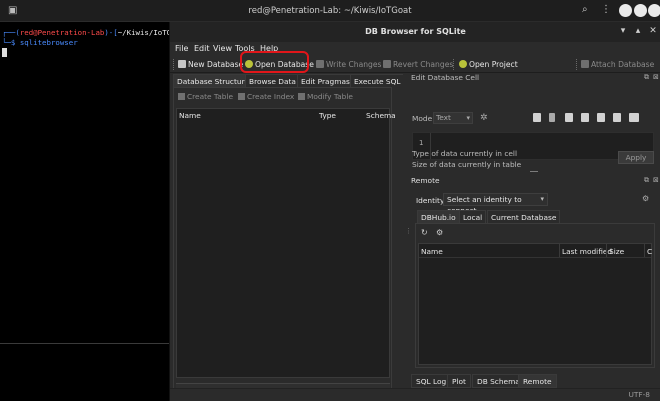  Describe the element at coordinates (330, 96) in the screenshot. I see `modify-table-label: Modify Table` at that location.